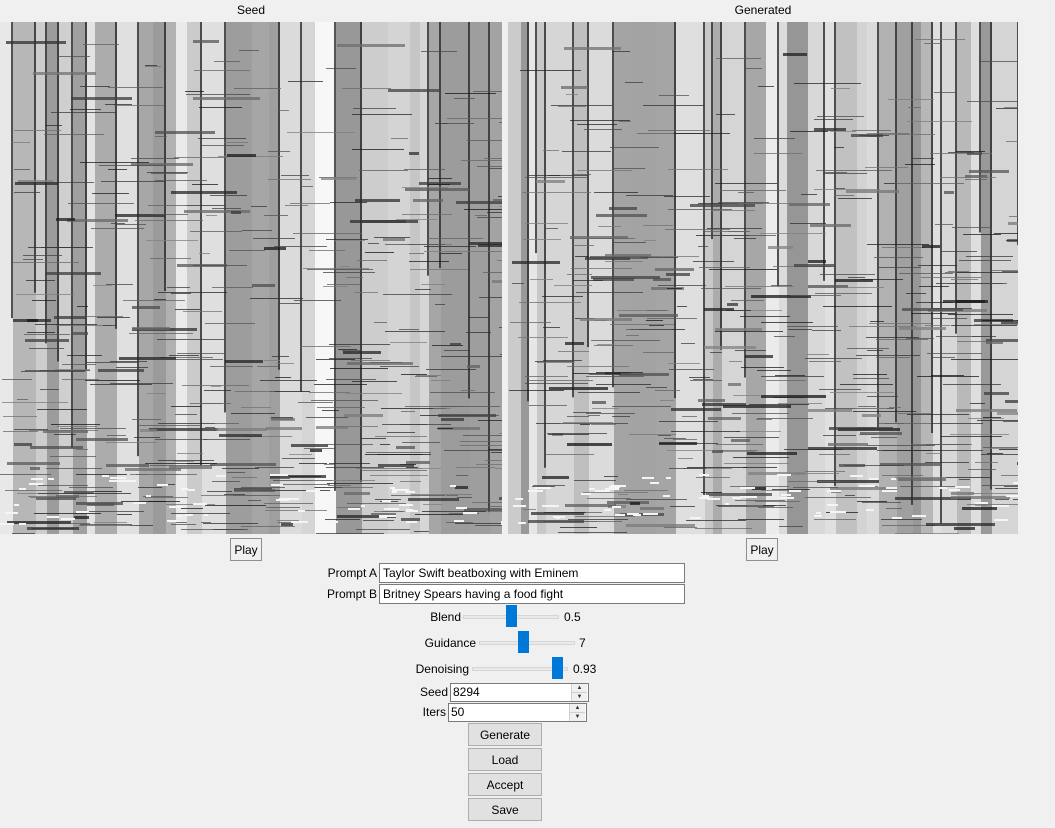 The width and height of the screenshot is (1055, 828). I want to click on prompt-b-label: Prompt B, so click(351, 594).